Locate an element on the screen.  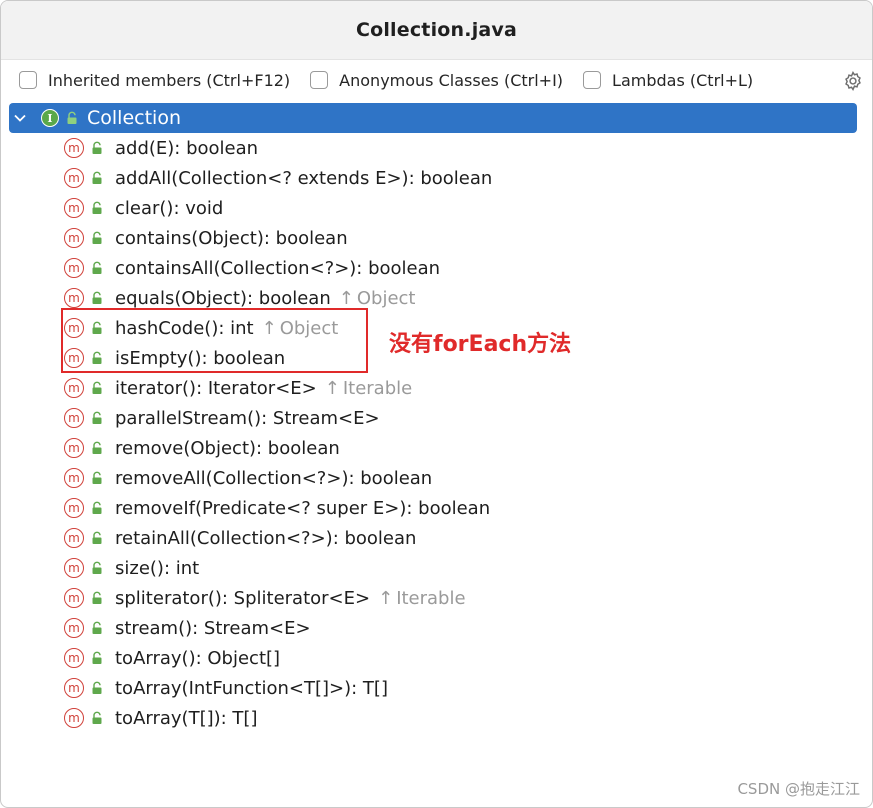
member-signature: spliterator(): Spliterator<E> is located at coordinates (243, 598).